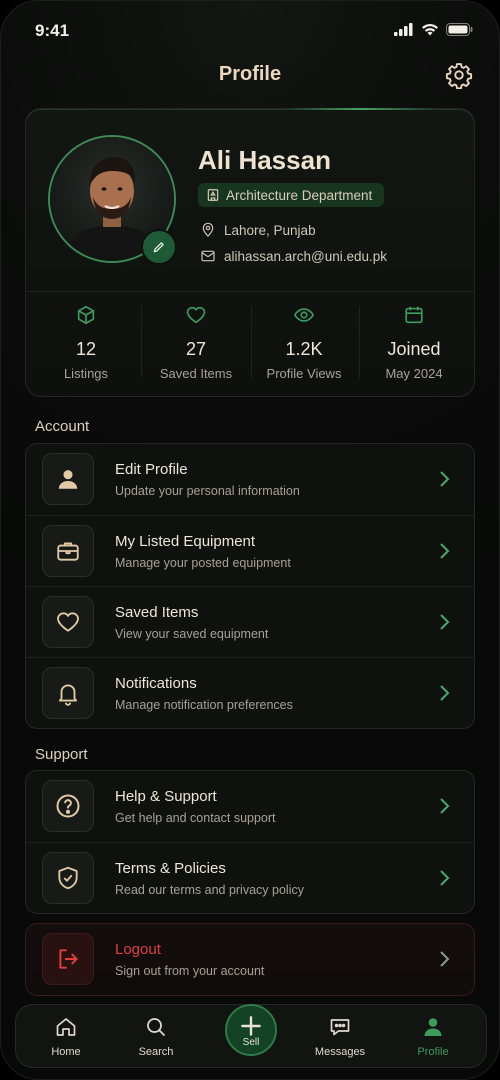 The width and height of the screenshot is (500, 1080). What do you see at coordinates (52, 30) in the screenshot?
I see `status-time: 9:41` at bounding box center [52, 30].